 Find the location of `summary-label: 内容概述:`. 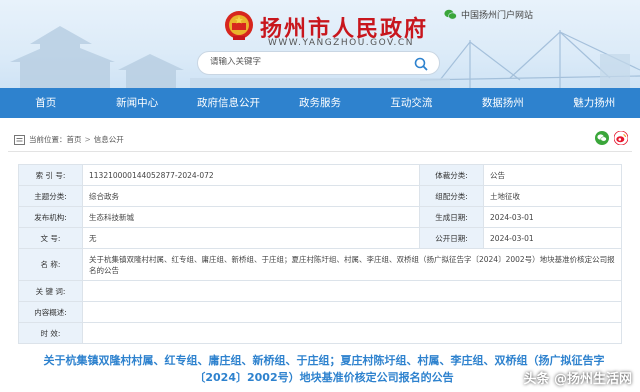

summary-label: 内容概述: is located at coordinates (50, 312).